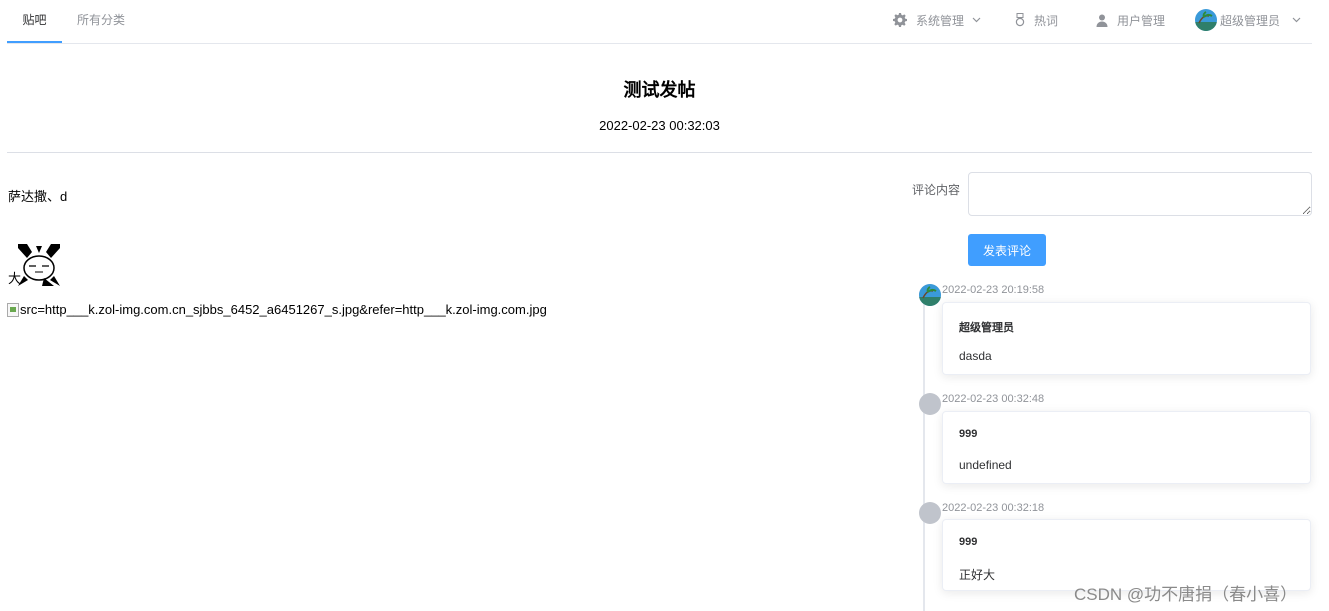 The width and height of the screenshot is (1329, 611). Describe the element at coordinates (1102, 20) in the screenshot. I see `user-icon` at that location.